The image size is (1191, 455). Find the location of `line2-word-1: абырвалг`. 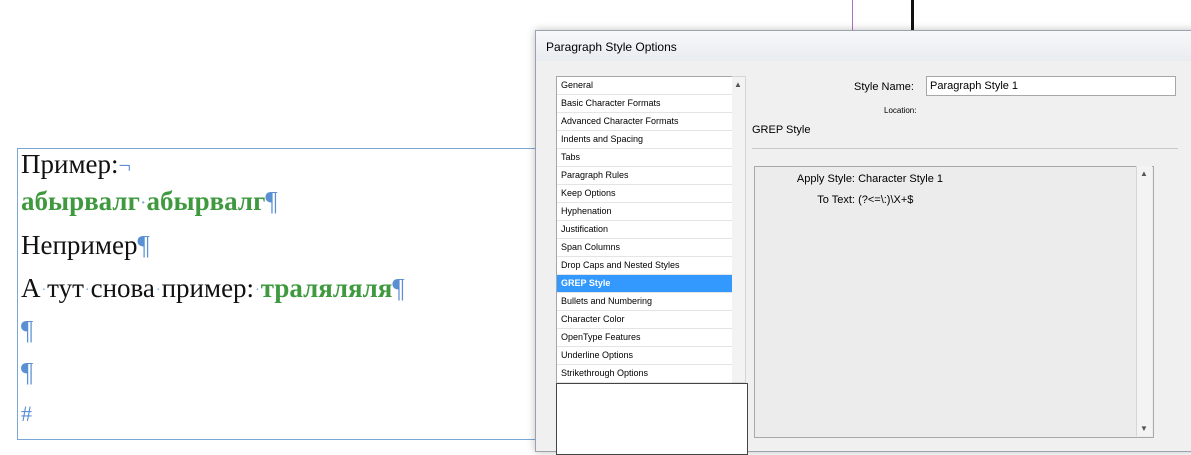

line2-word-1: абырвалг is located at coordinates (80, 201).